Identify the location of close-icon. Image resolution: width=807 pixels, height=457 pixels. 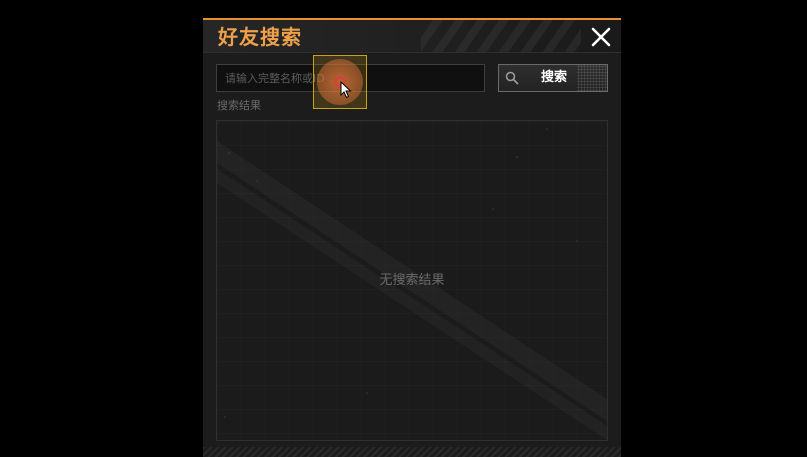
(601, 37).